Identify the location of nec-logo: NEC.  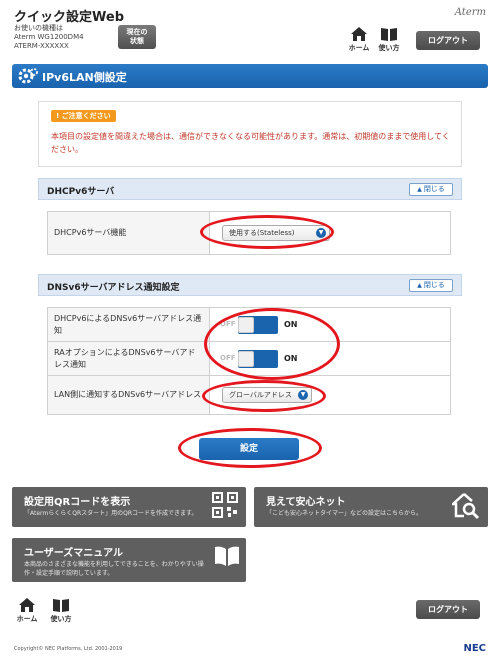
(474, 648).